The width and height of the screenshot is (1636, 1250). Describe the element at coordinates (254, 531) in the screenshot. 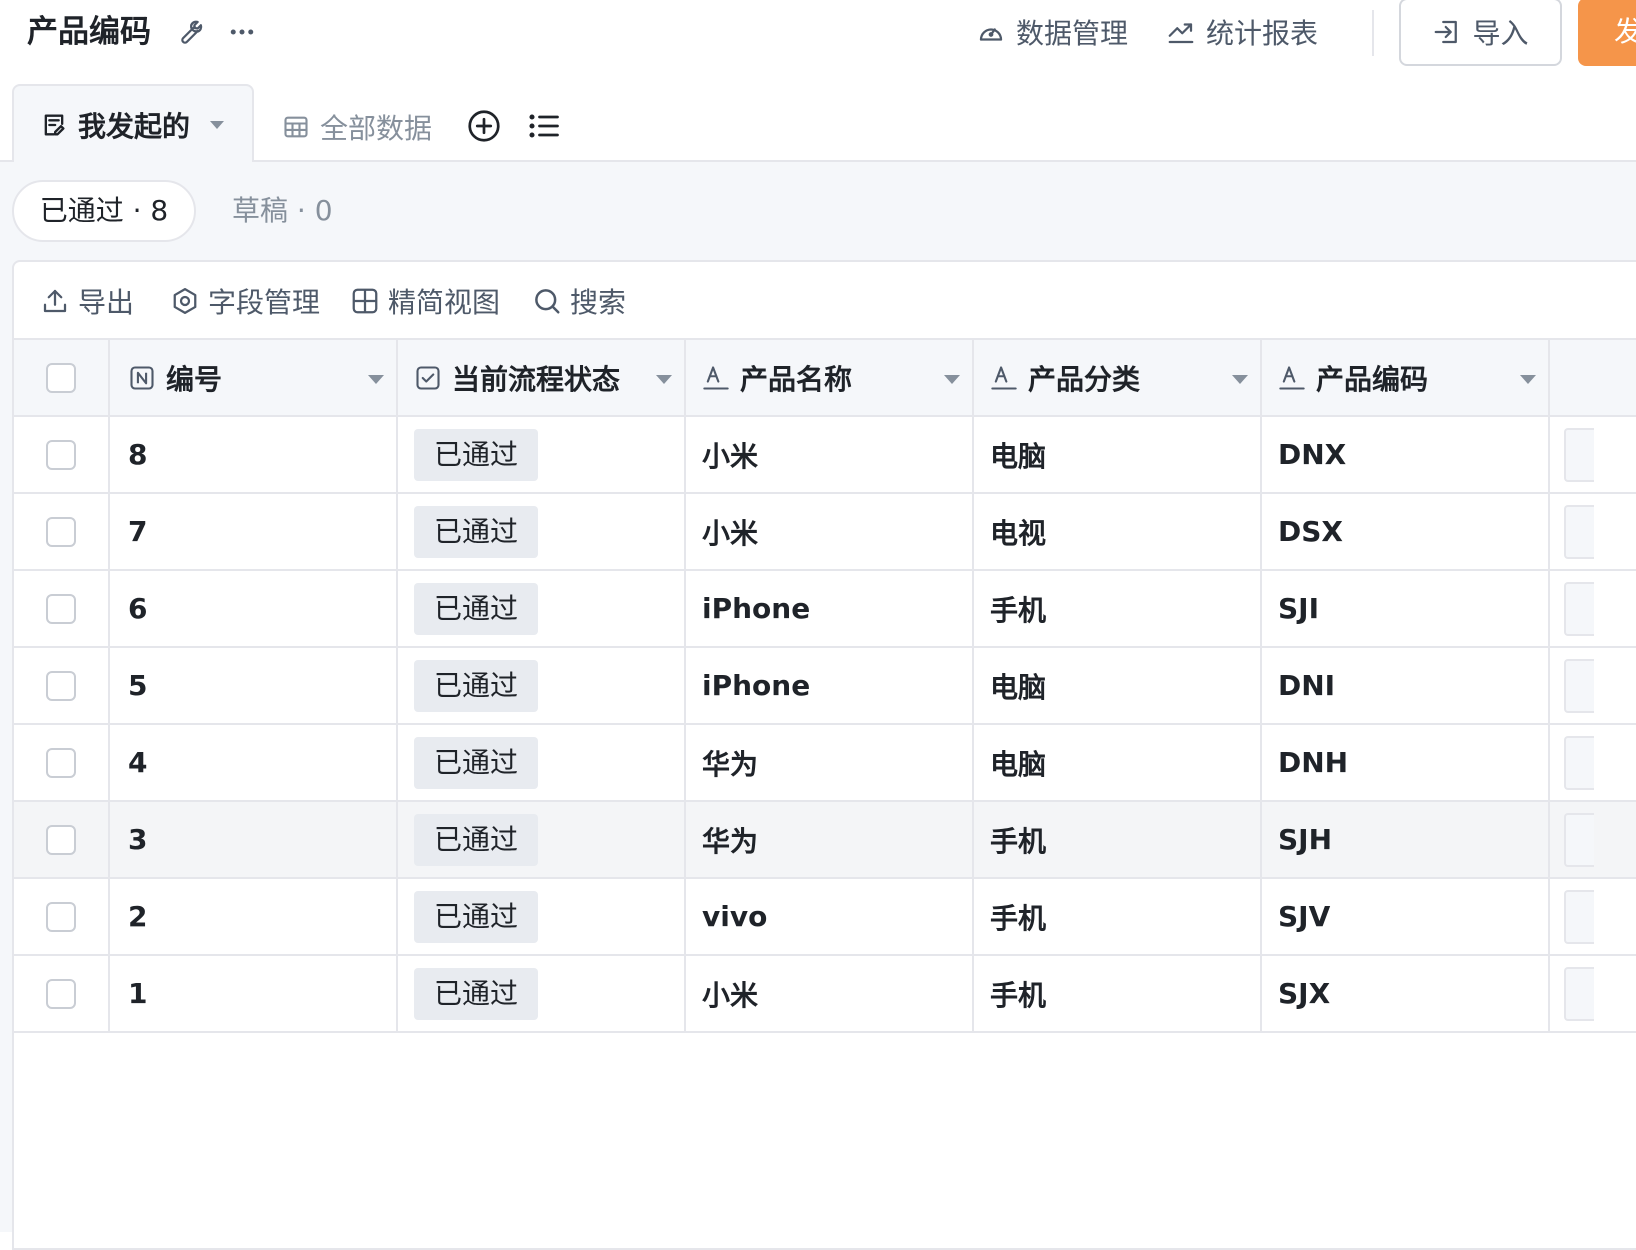

I see `cell-id: 7` at that location.